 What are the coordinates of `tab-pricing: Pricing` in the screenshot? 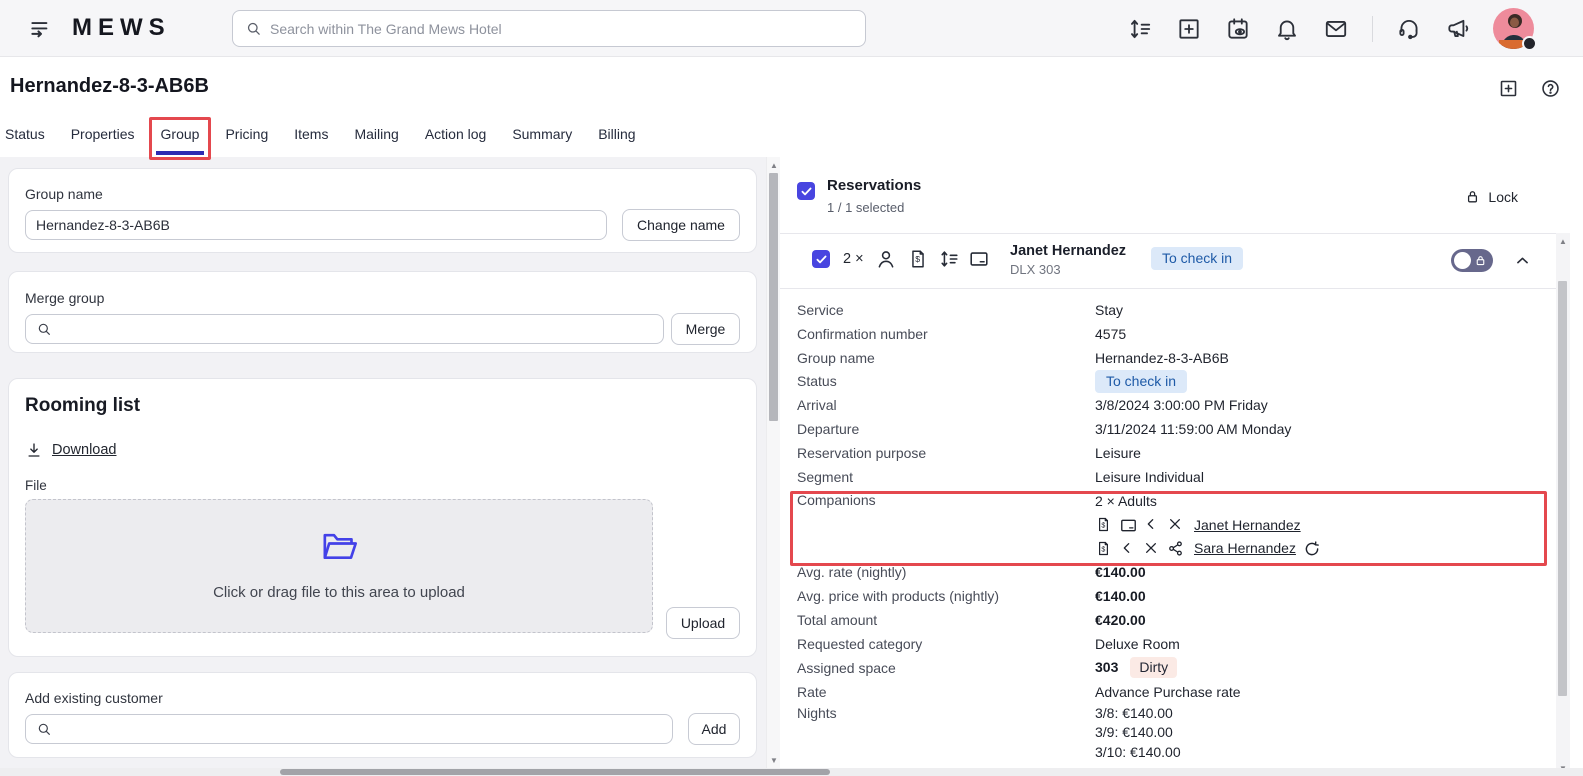 It's located at (246, 134).